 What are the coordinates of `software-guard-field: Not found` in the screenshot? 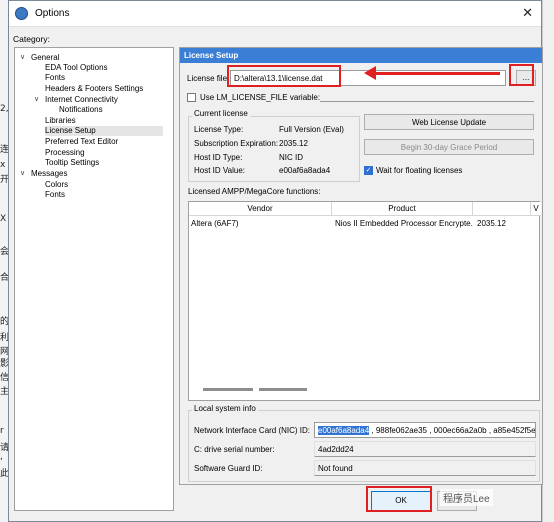 It's located at (425, 468).